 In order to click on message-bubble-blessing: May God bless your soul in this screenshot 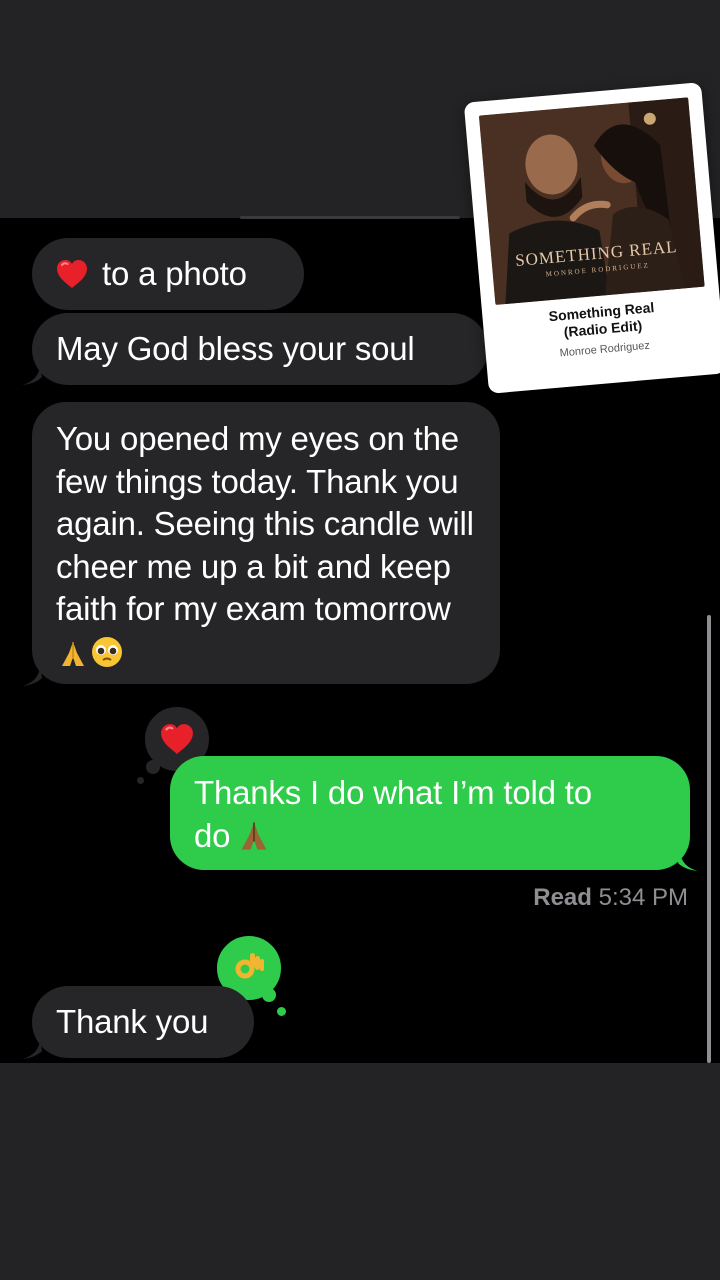, I will do `click(260, 349)`.